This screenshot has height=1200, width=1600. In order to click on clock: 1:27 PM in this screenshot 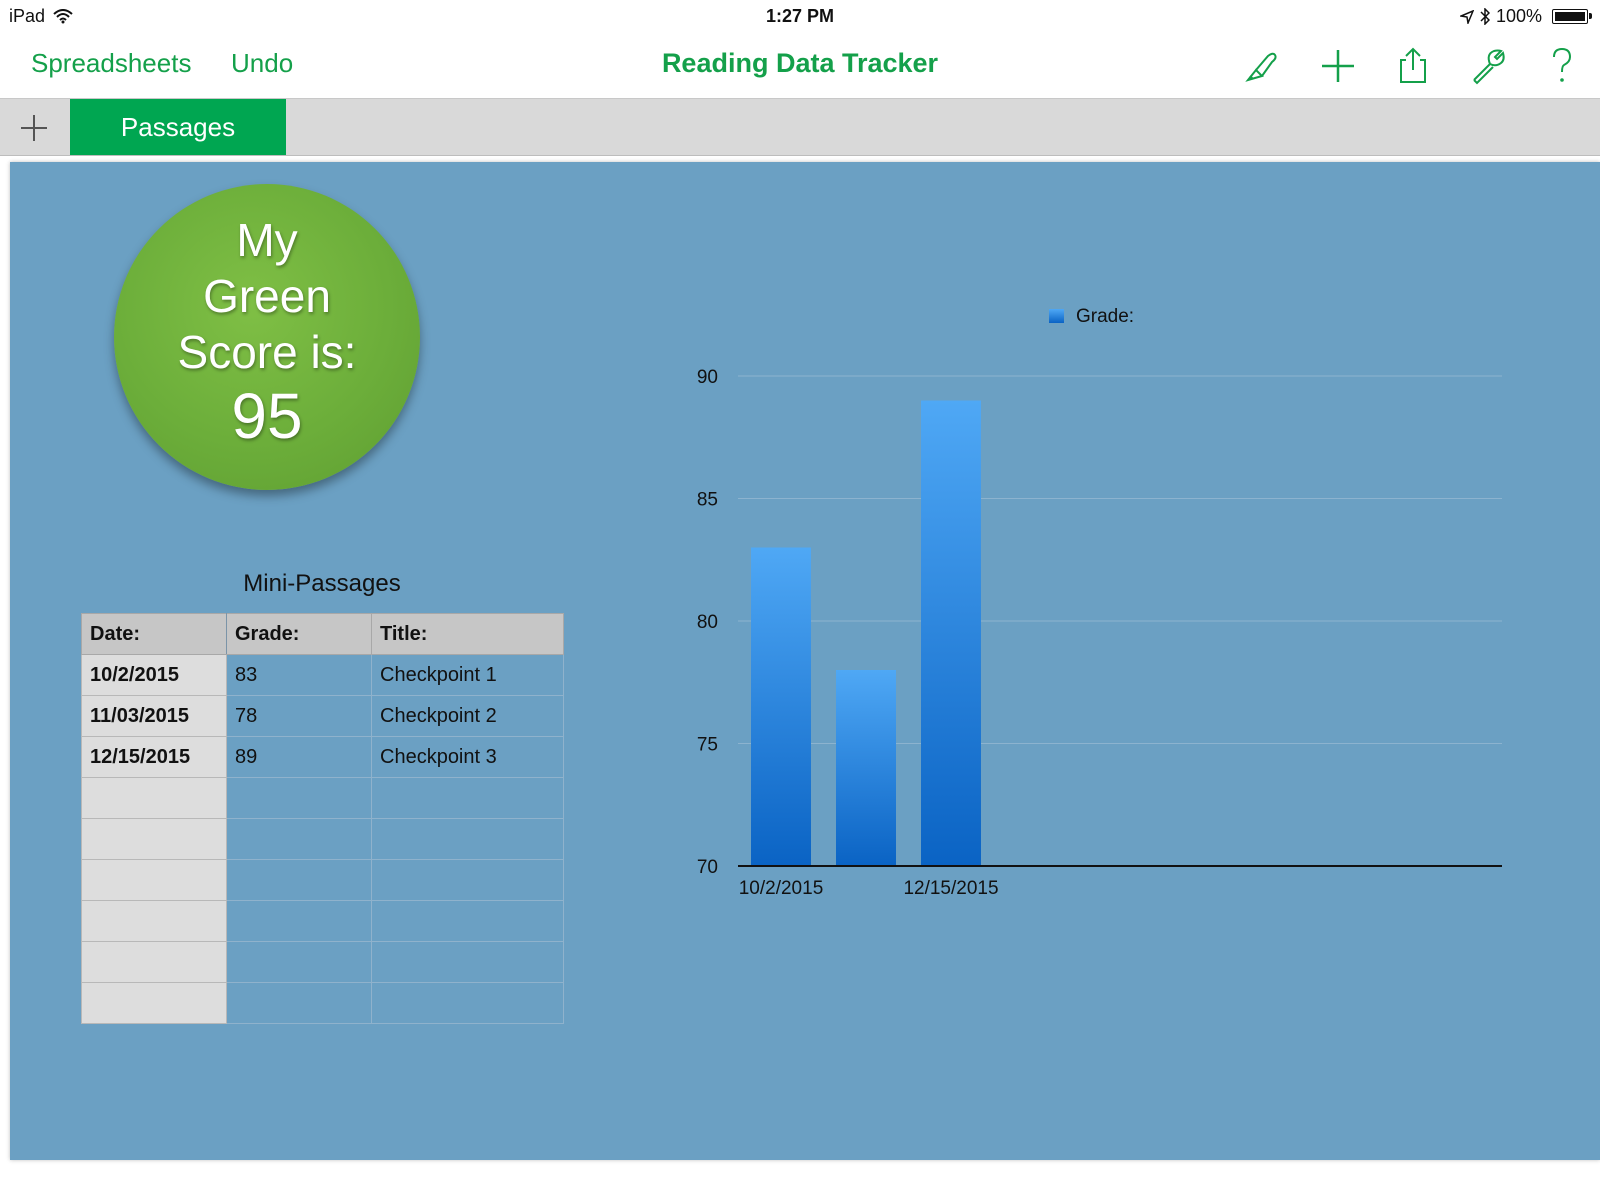, I will do `click(800, 16)`.